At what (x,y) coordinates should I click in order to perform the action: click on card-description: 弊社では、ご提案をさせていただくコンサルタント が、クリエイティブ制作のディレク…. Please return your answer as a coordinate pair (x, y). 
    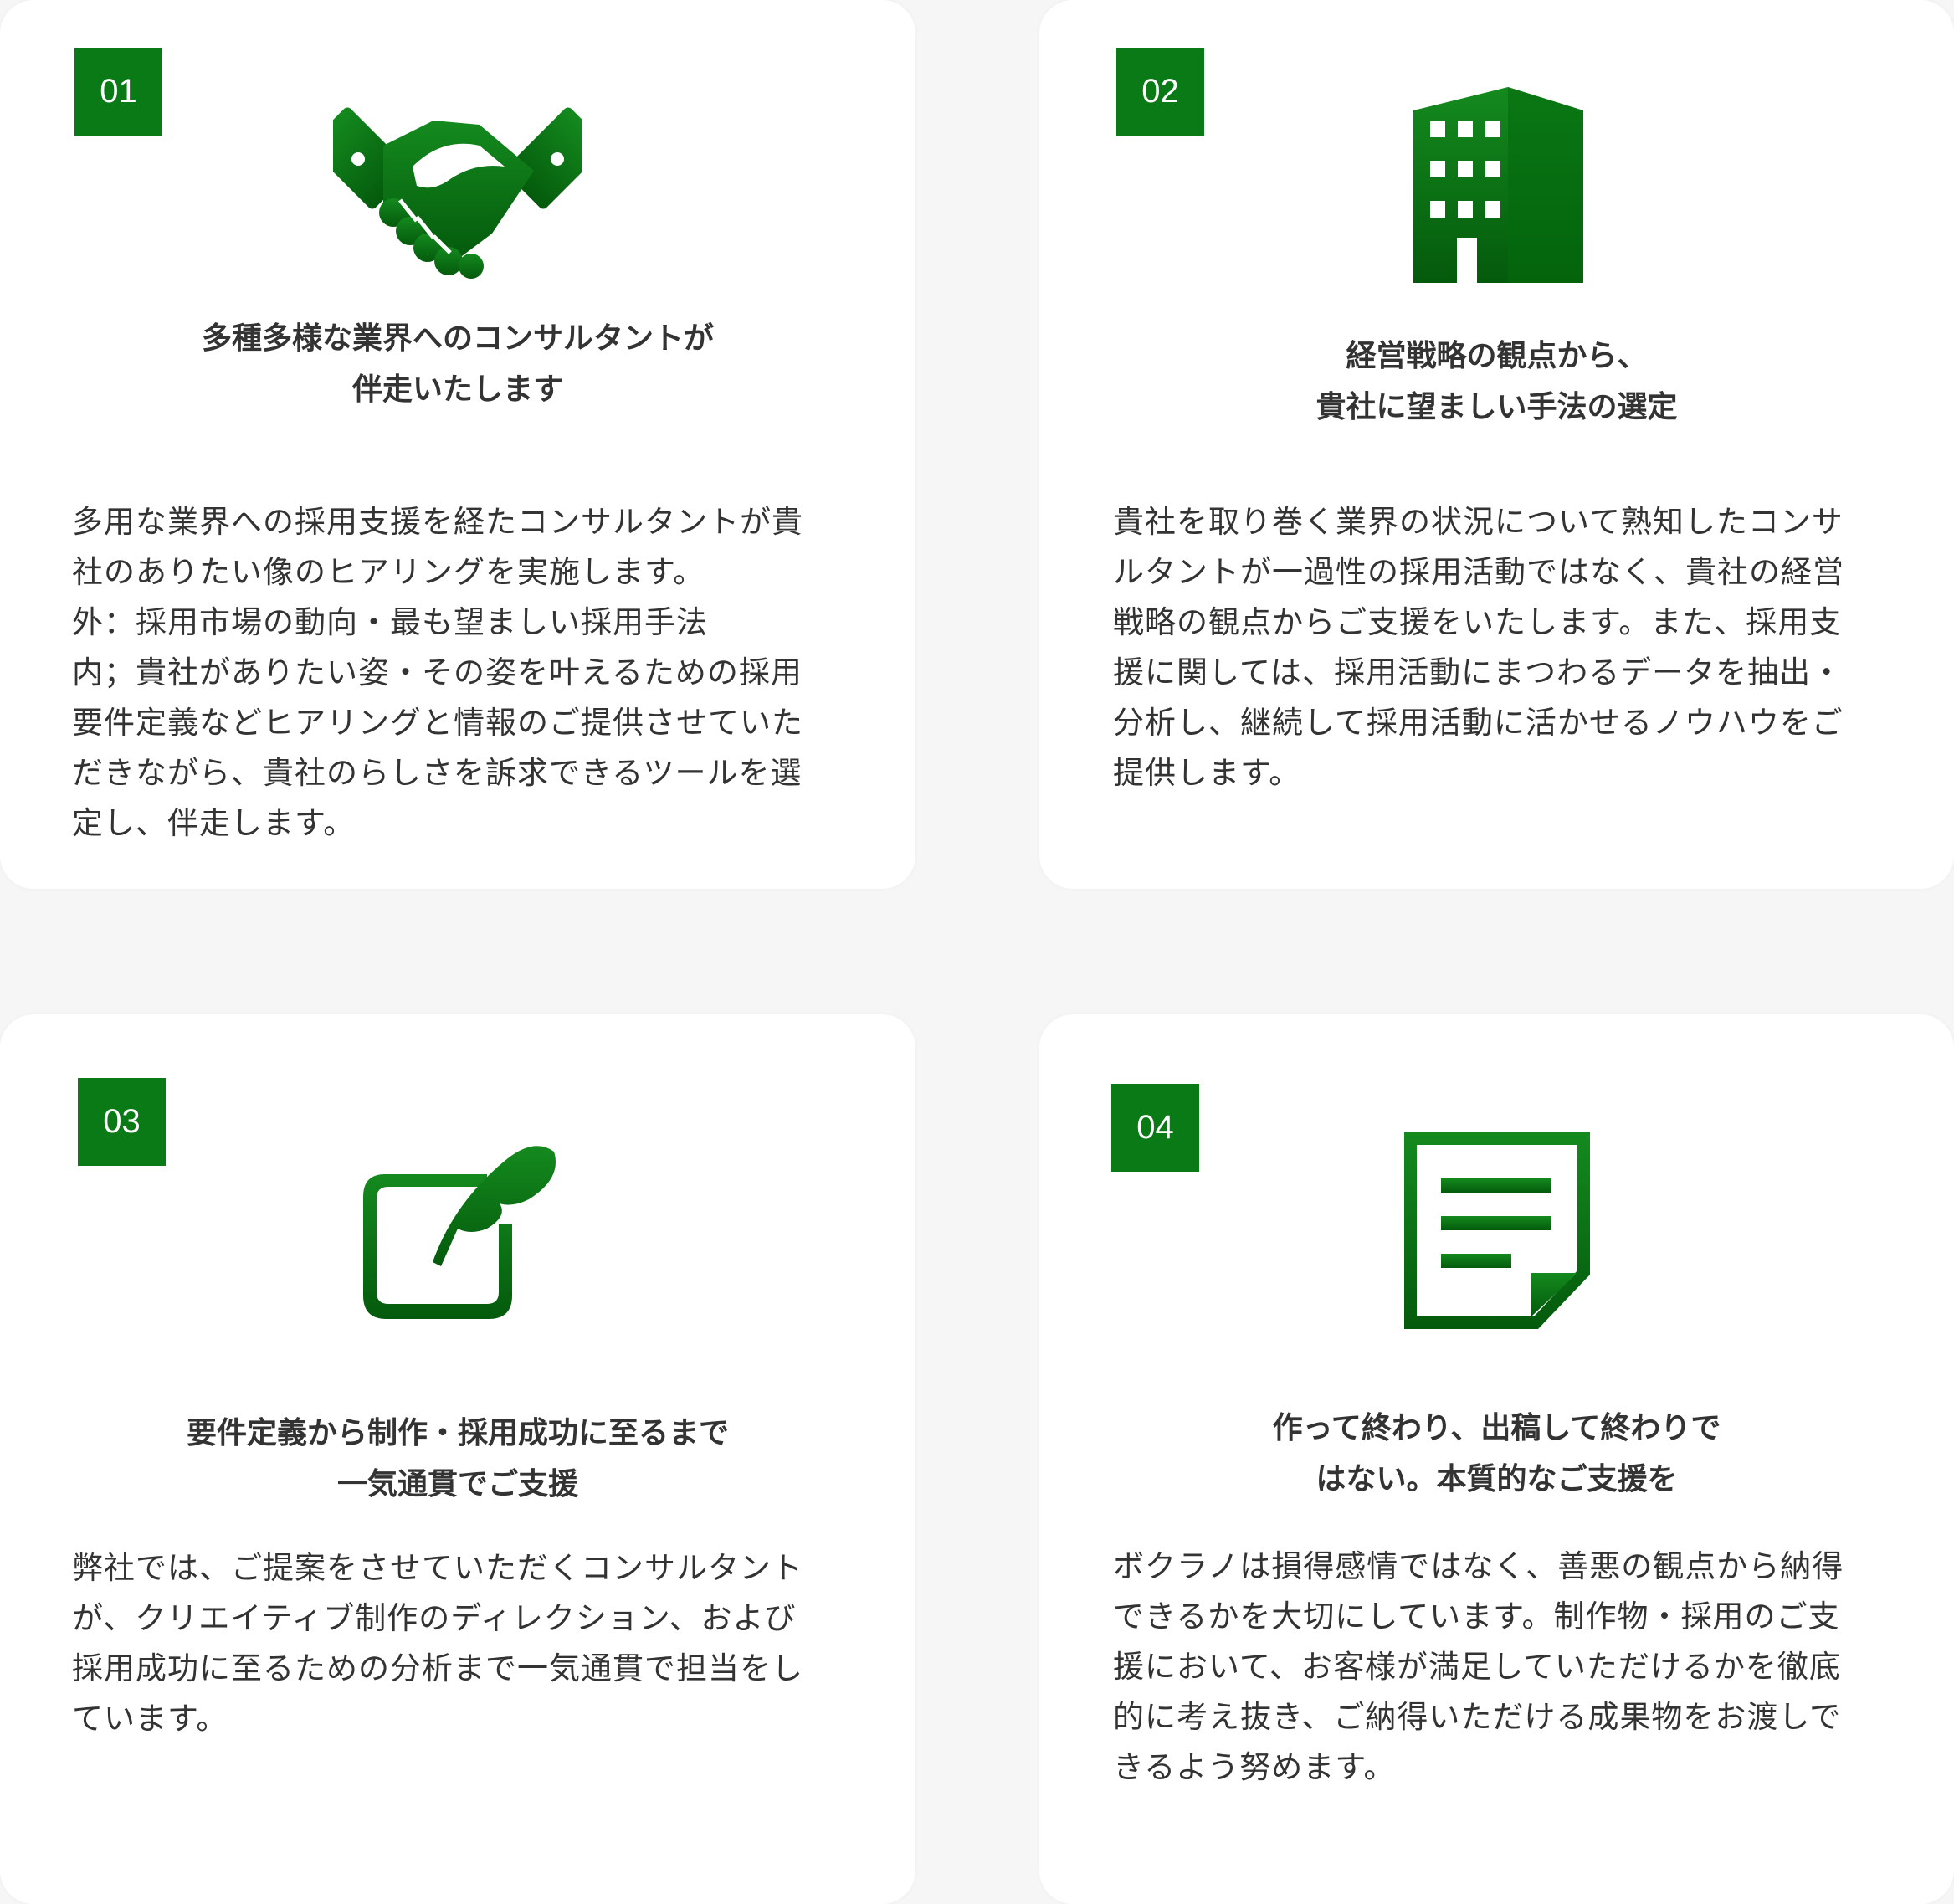
    Looking at the image, I should click on (465, 1643).